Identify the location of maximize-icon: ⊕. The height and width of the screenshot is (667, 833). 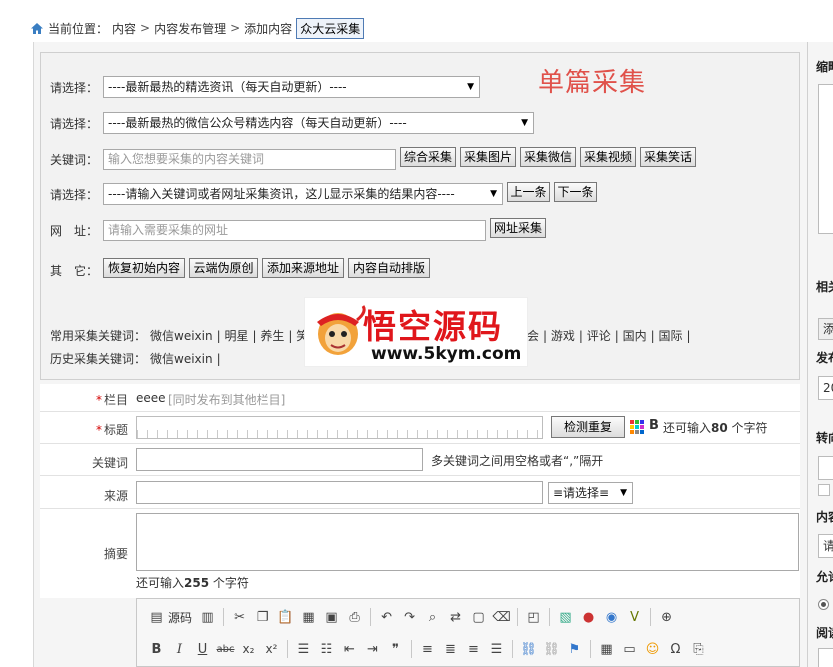
(666, 617).